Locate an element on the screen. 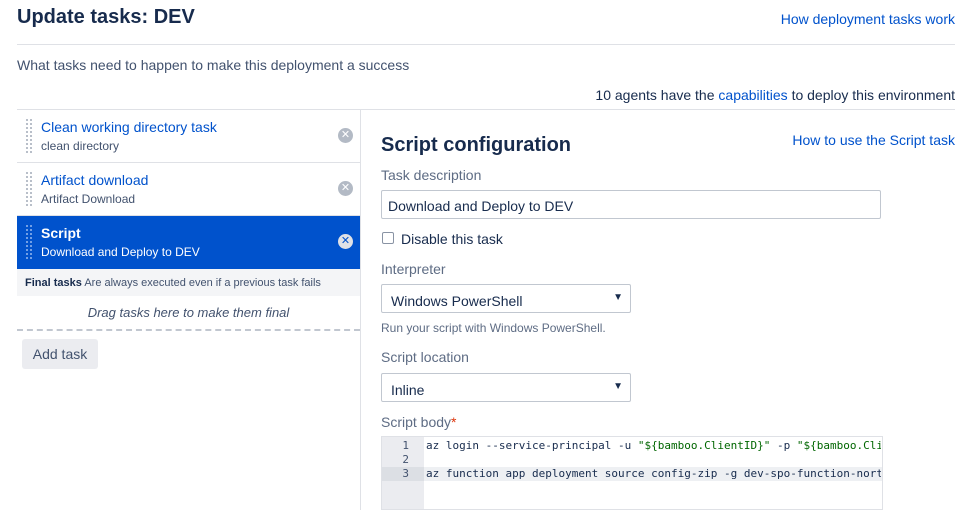 This screenshot has width=976, height=510. task-description: Artifact Download is located at coordinates (88, 199).